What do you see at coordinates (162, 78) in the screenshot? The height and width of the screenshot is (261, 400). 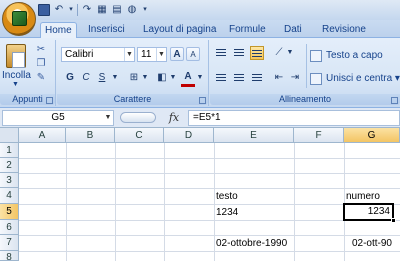 I see `fill-color-icon: ◧` at bounding box center [162, 78].